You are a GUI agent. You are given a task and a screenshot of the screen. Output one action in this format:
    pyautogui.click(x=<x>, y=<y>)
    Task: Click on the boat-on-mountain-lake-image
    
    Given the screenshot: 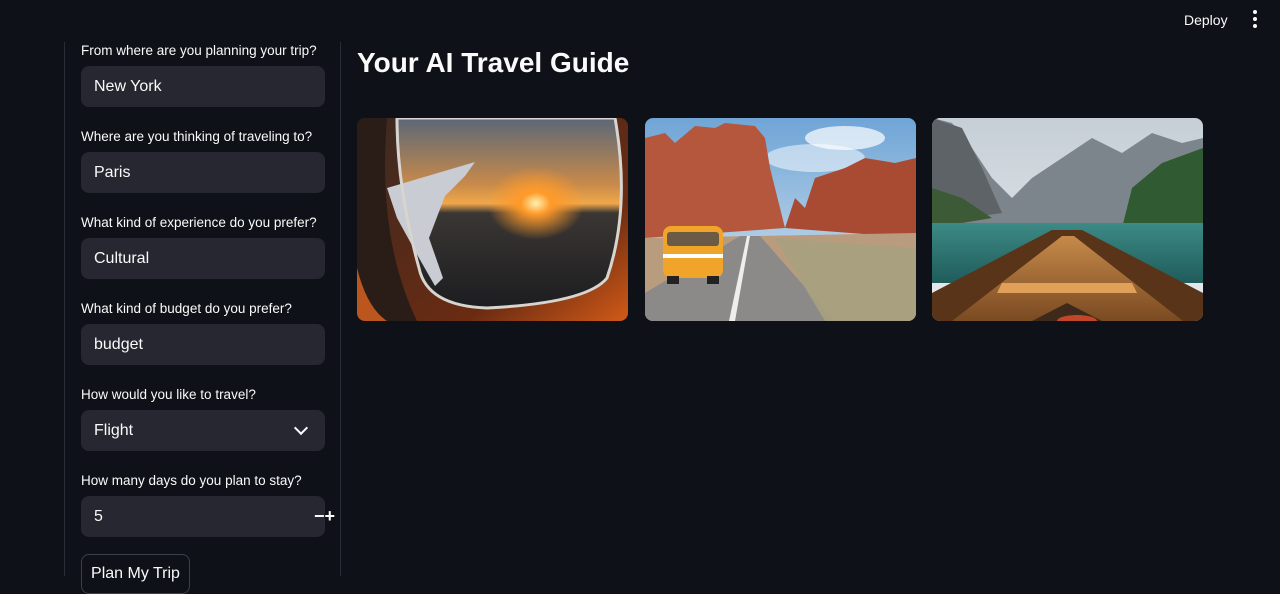 What is the action you would take?
    pyautogui.click(x=1067, y=219)
    